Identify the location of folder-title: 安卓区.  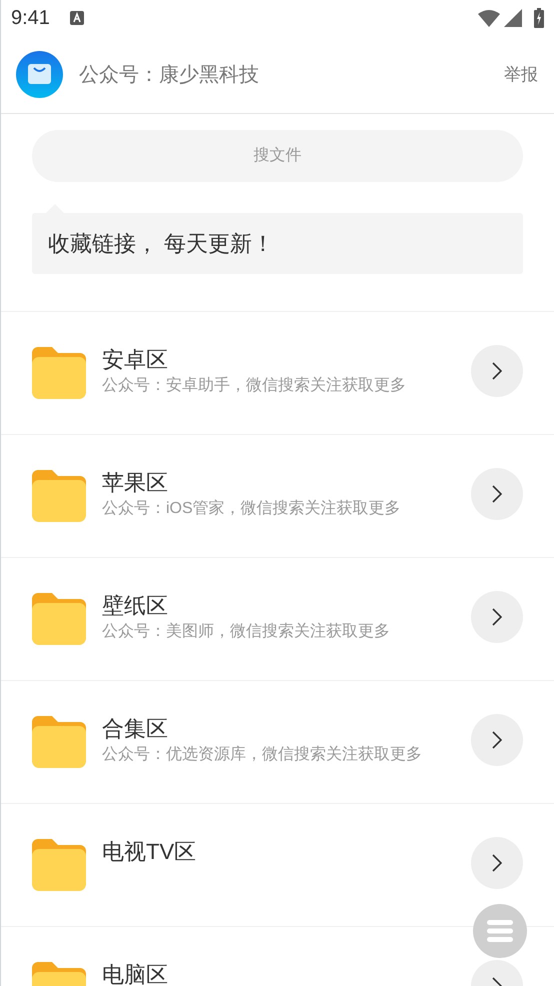
(135, 360).